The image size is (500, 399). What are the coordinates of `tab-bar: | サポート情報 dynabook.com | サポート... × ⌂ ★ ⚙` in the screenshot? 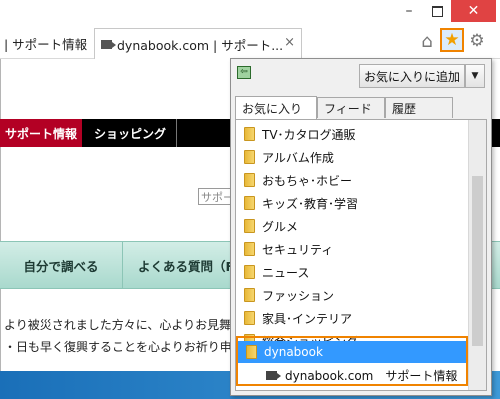 It's located at (250, 41).